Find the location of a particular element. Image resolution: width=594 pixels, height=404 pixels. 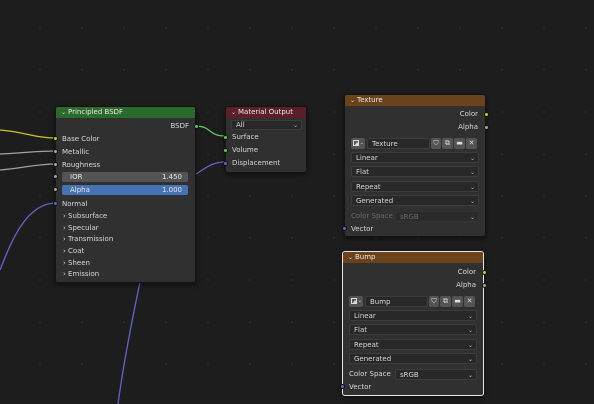

panel-sheen: › Sheen is located at coordinates (76, 263).